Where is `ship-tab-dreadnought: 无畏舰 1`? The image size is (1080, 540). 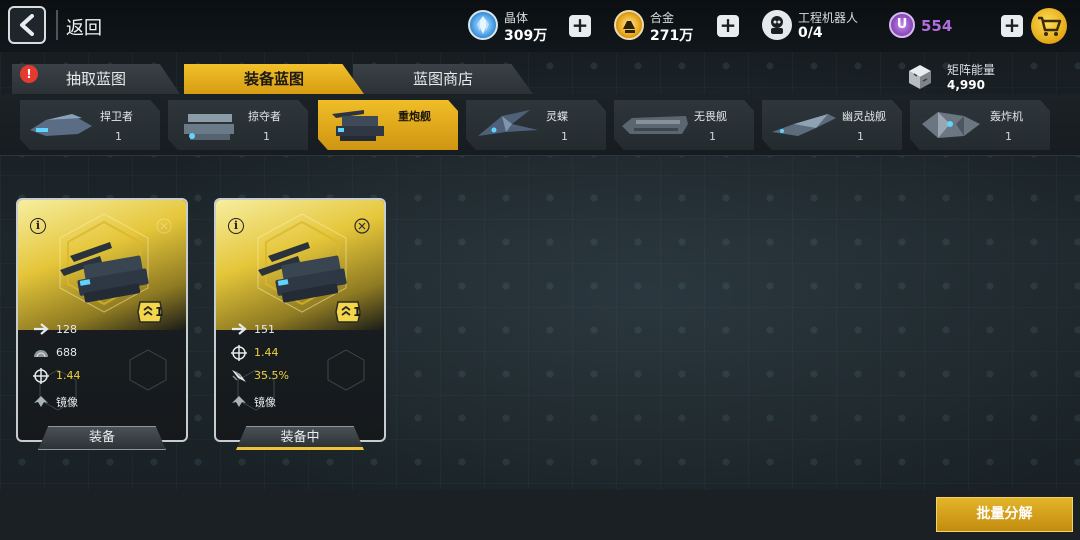
ship-tab-dreadnought: 无畏舰 1 is located at coordinates (684, 125).